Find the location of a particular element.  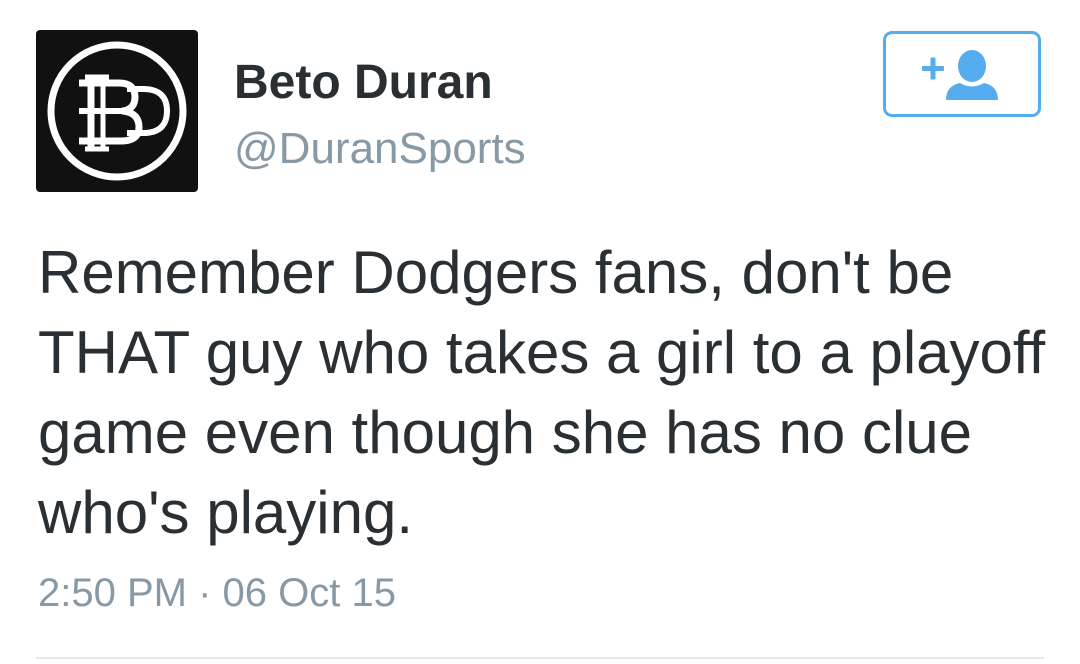

follow-button is located at coordinates (962, 74).